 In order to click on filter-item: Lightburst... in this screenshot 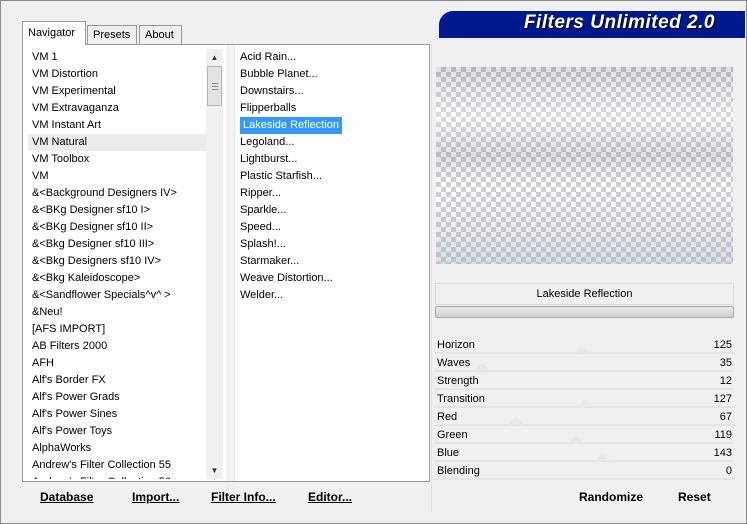, I will do `click(332, 159)`.